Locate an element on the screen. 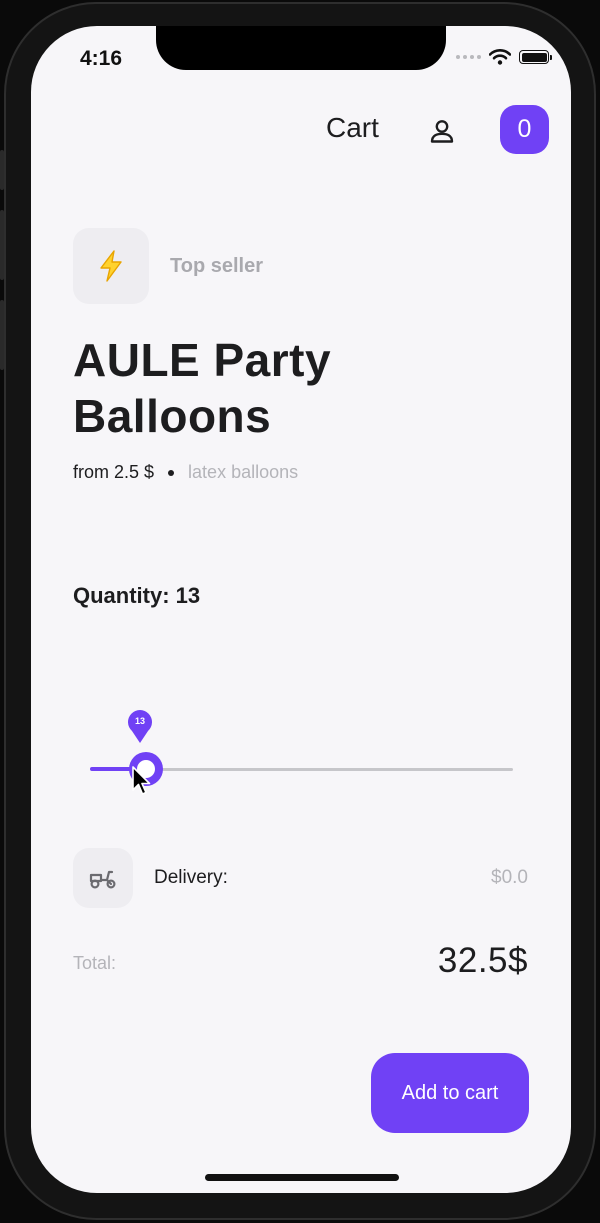 The height and width of the screenshot is (1223, 600). delivery-label: Delivery: is located at coordinates (191, 877).